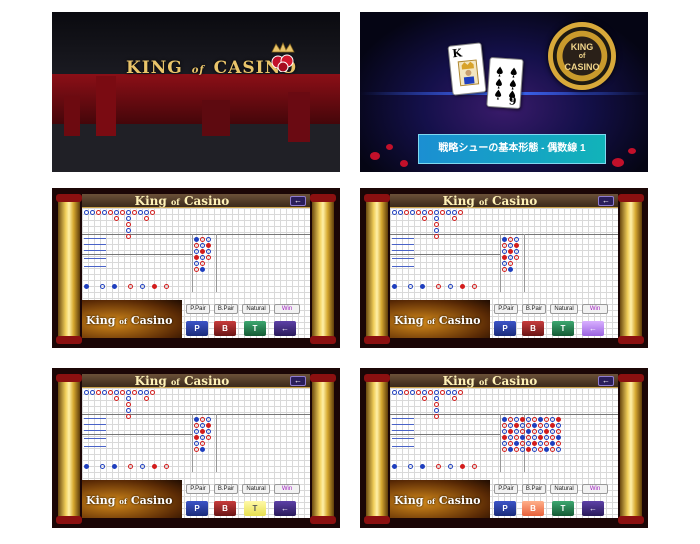 The height and width of the screenshot is (544, 700). What do you see at coordinates (582, 56) in the screenshot?
I see `chip-of: of` at bounding box center [582, 56].